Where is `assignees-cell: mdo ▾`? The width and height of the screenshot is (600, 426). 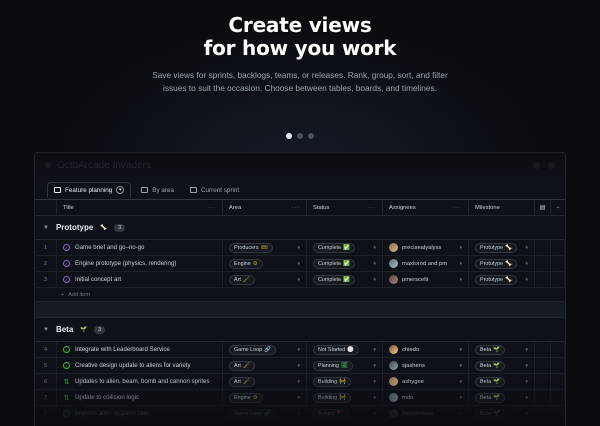
assignees-cell: mdo ▾ is located at coordinates (426, 397).